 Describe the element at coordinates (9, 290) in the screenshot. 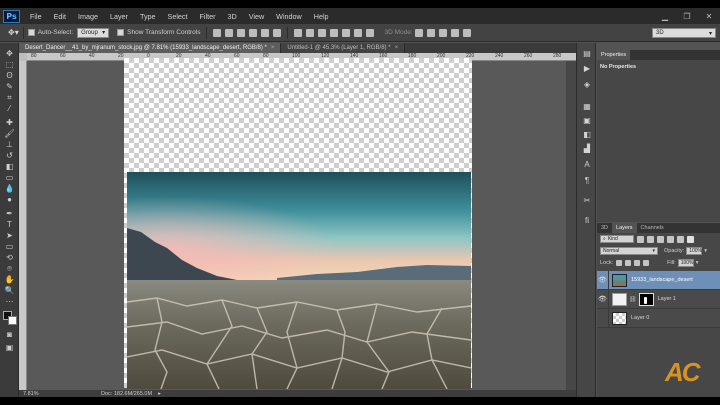

I see `zoom-tool-icon: 🔍` at that location.